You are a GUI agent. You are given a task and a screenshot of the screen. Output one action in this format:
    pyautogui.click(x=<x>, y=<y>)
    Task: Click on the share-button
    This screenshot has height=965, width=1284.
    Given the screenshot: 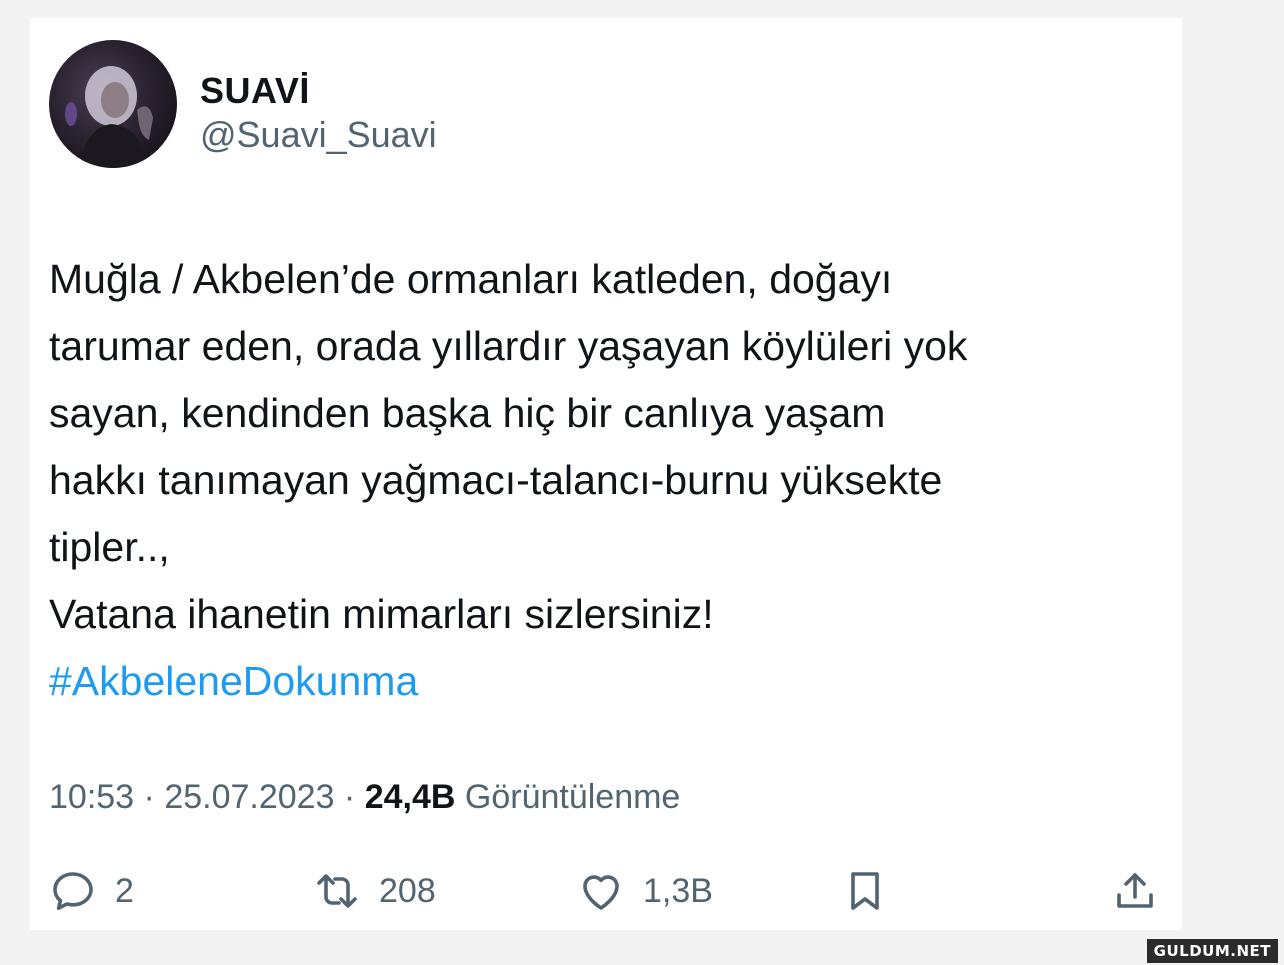 What is the action you would take?
    pyautogui.click(x=1135, y=891)
    